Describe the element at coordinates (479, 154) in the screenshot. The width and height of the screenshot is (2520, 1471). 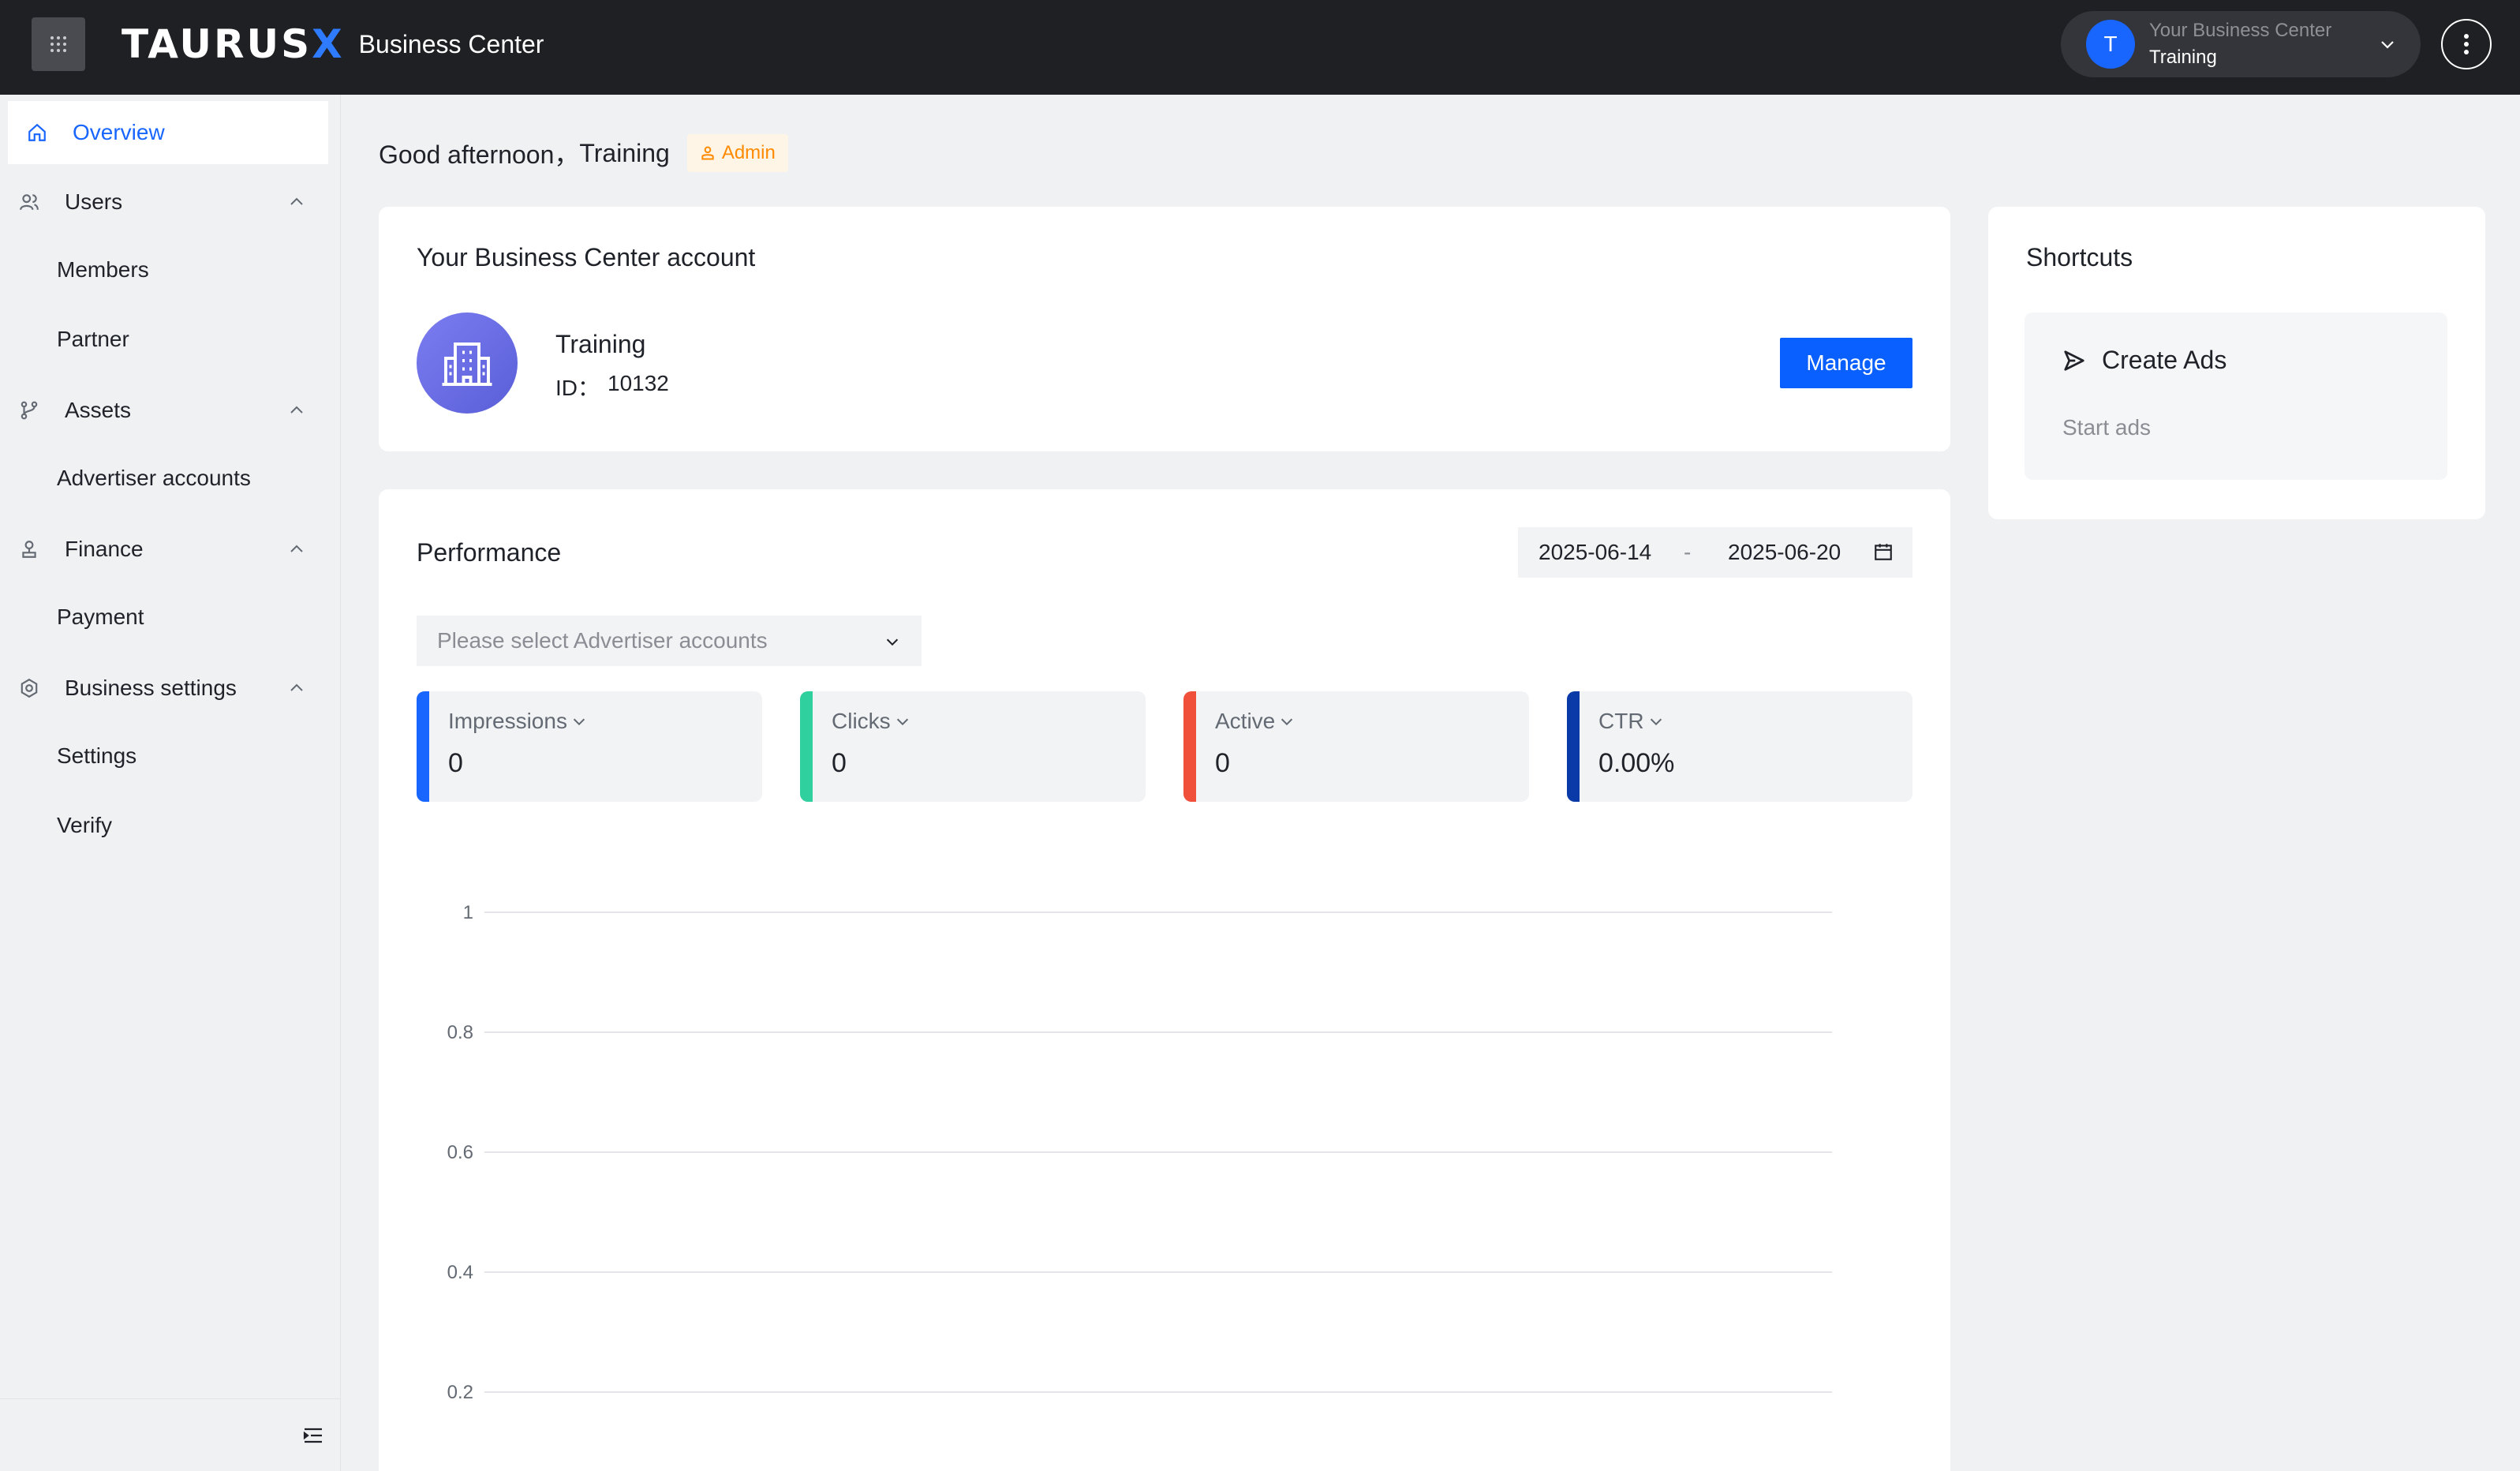
I see `greeting-text: Good afternoon，` at that location.